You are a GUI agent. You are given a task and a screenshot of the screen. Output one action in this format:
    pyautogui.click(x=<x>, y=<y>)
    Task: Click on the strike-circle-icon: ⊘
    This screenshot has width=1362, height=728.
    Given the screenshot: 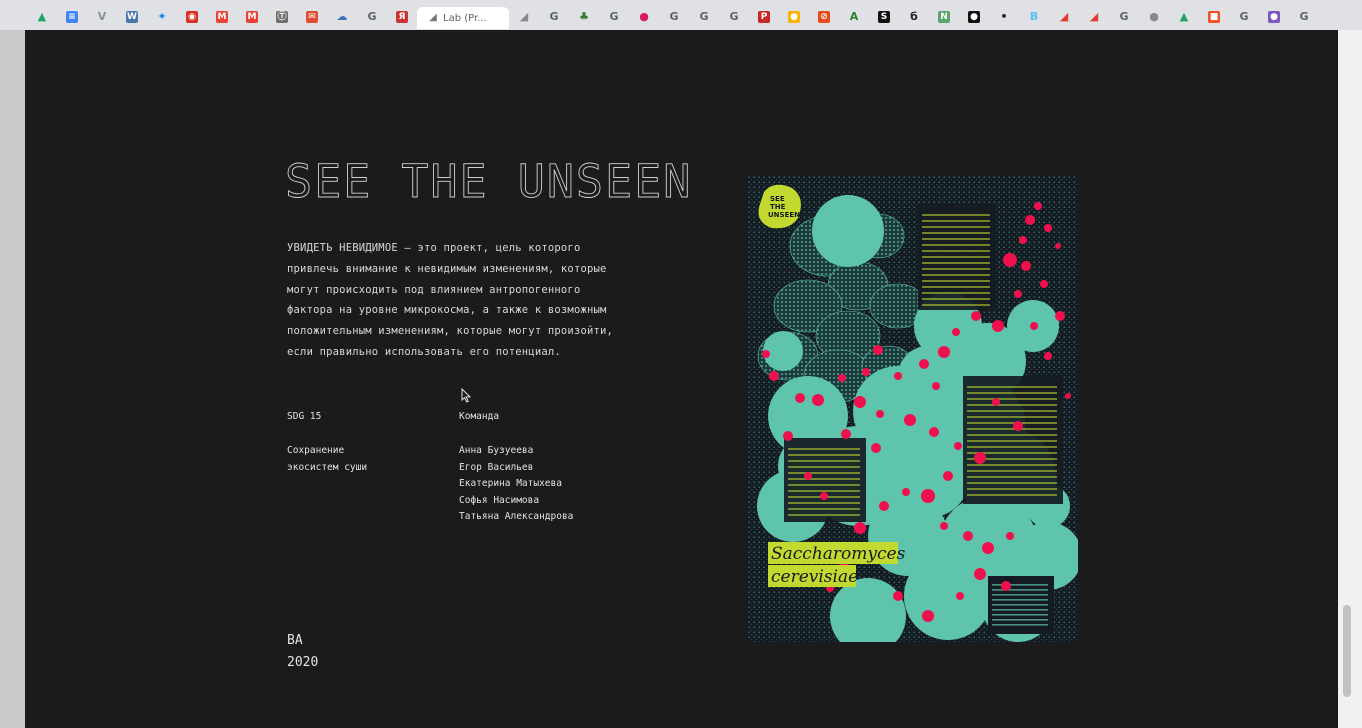 What is the action you would take?
    pyautogui.click(x=824, y=17)
    